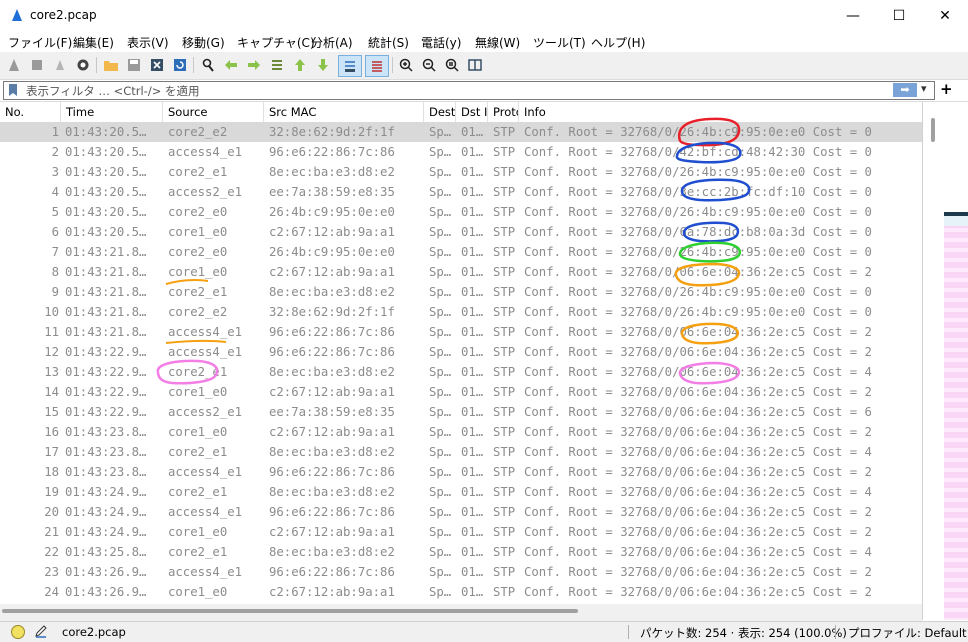 The height and width of the screenshot is (642, 968). What do you see at coordinates (945, 15) in the screenshot?
I see `close-button: ✕` at bounding box center [945, 15].